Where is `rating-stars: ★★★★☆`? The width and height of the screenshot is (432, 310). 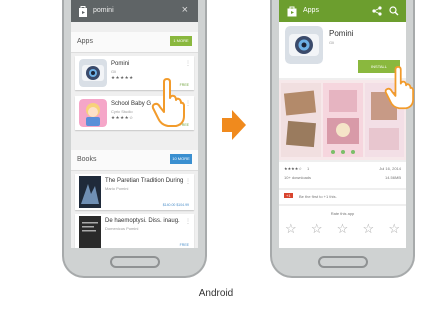 rating-stars: ★★★★☆ is located at coordinates (293, 168).